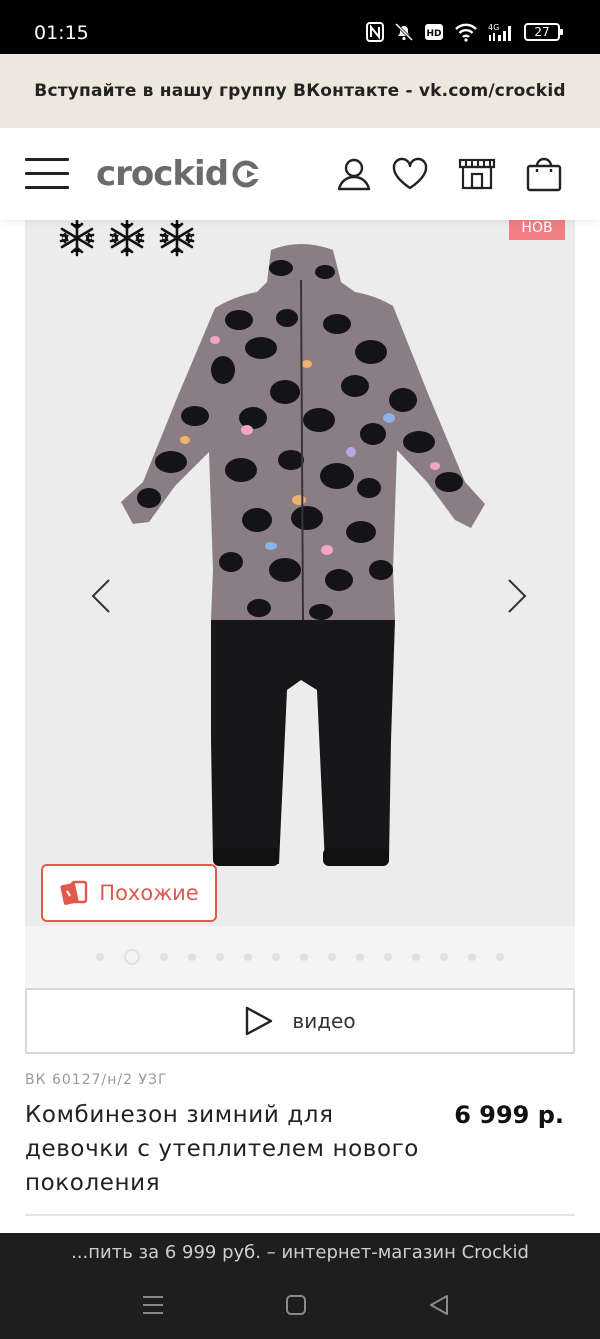 The height and width of the screenshot is (1339, 600). I want to click on cart-icon, so click(544, 174).